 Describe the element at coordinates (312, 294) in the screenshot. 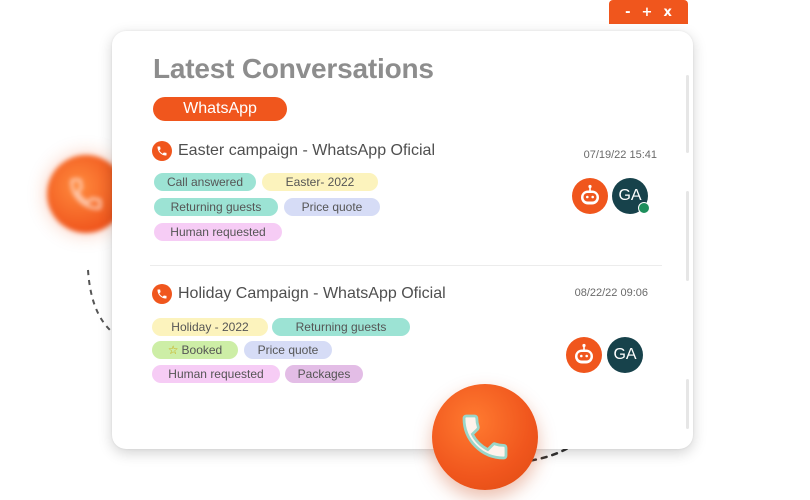

I see `conversation-name: Holiday Campaign - WhatsApp Oficial` at that location.